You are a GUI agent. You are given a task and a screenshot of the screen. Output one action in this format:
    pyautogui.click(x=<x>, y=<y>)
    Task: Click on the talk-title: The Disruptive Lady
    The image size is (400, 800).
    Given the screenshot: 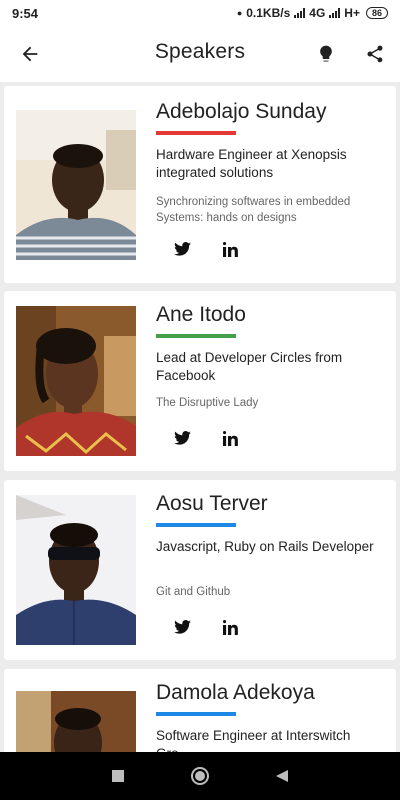 What is the action you would take?
    pyautogui.click(x=207, y=403)
    